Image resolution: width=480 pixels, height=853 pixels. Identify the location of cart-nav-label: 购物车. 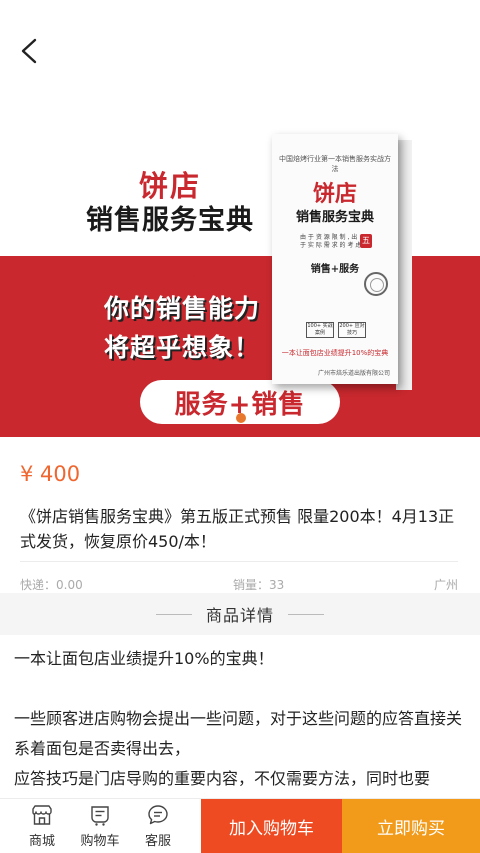
(100, 841).